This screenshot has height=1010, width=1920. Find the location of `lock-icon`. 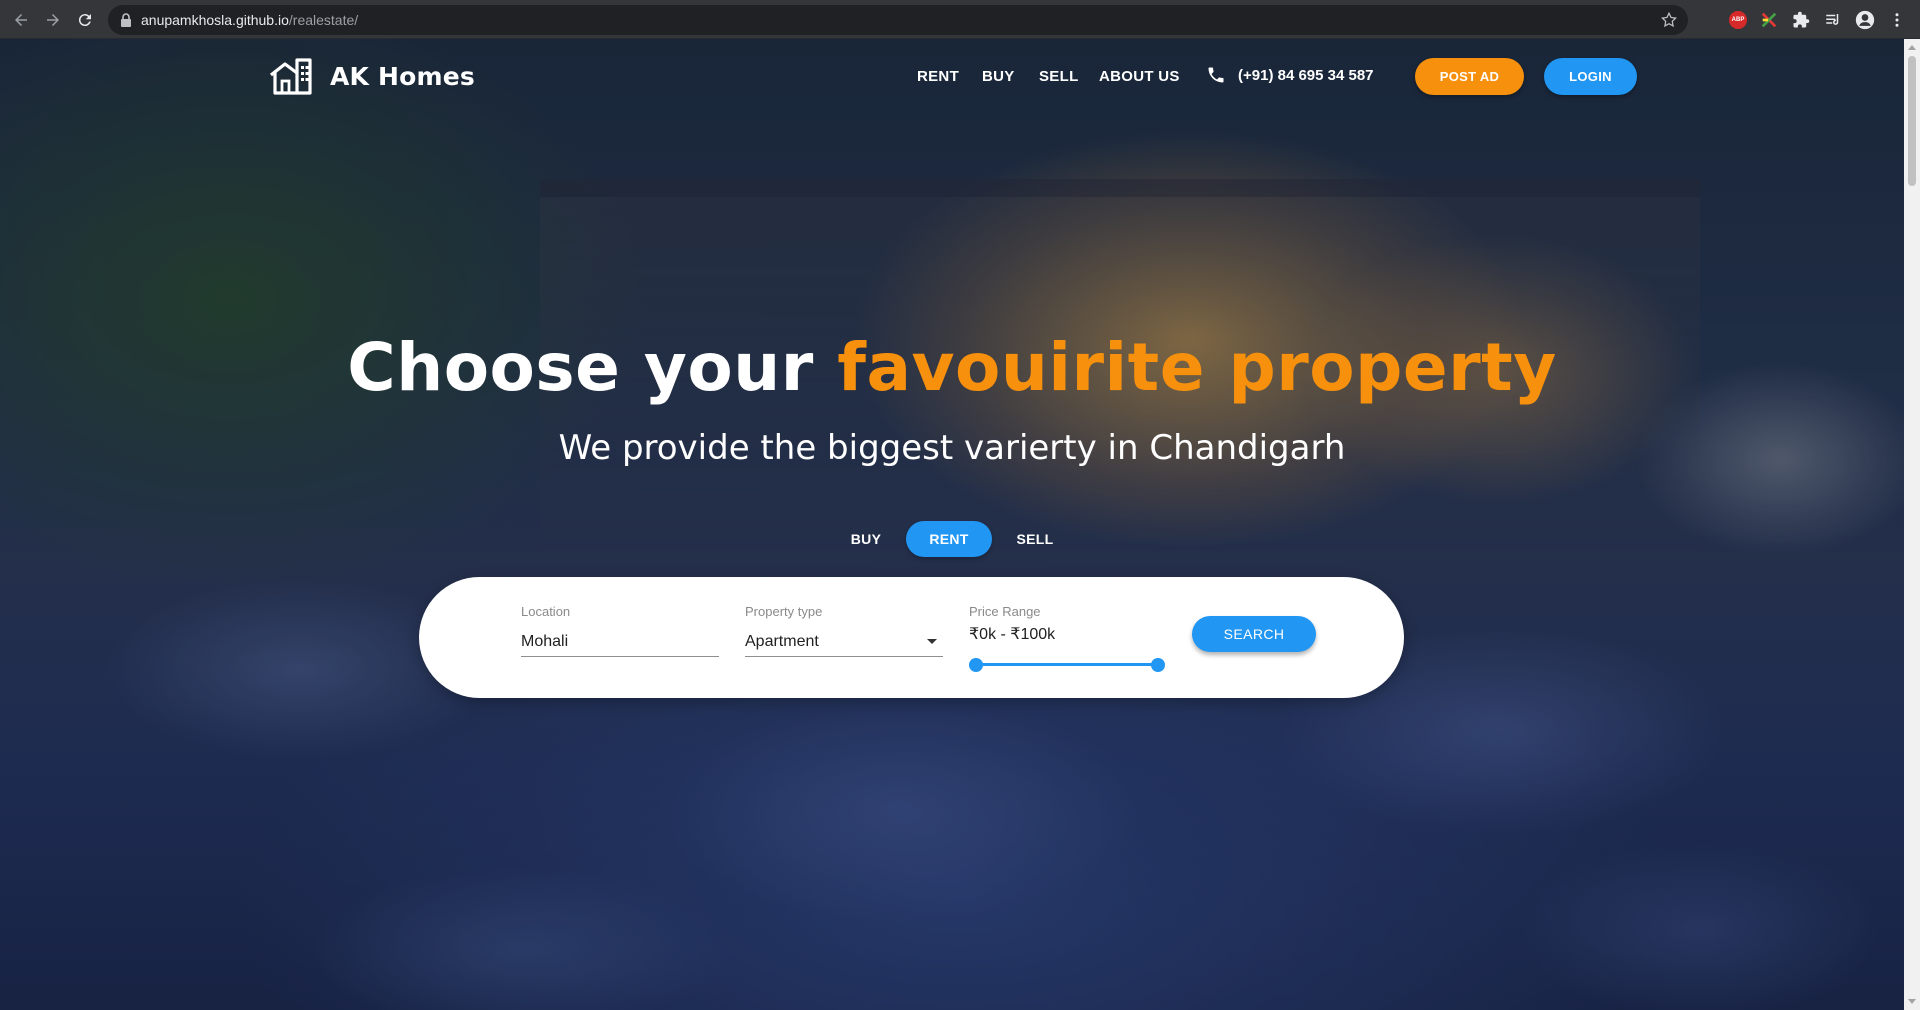

lock-icon is located at coordinates (126, 20).